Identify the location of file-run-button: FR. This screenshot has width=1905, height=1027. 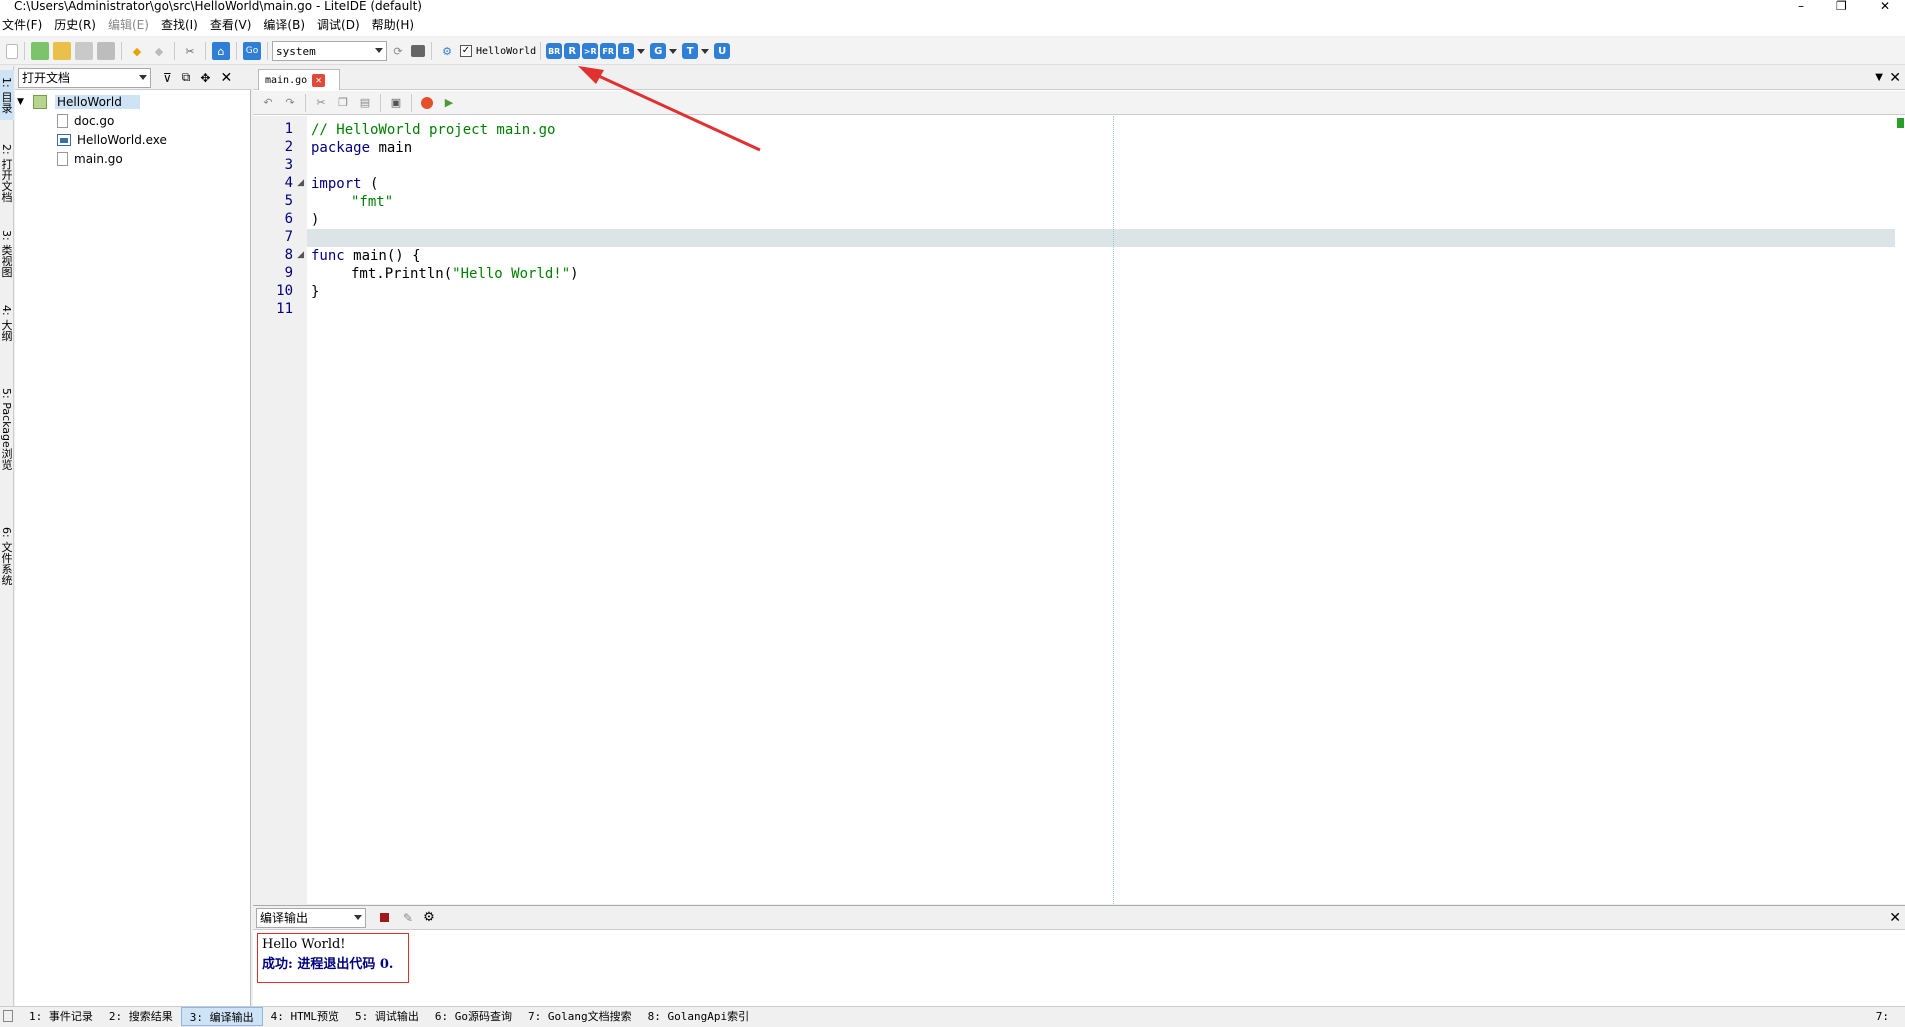
(608, 51).